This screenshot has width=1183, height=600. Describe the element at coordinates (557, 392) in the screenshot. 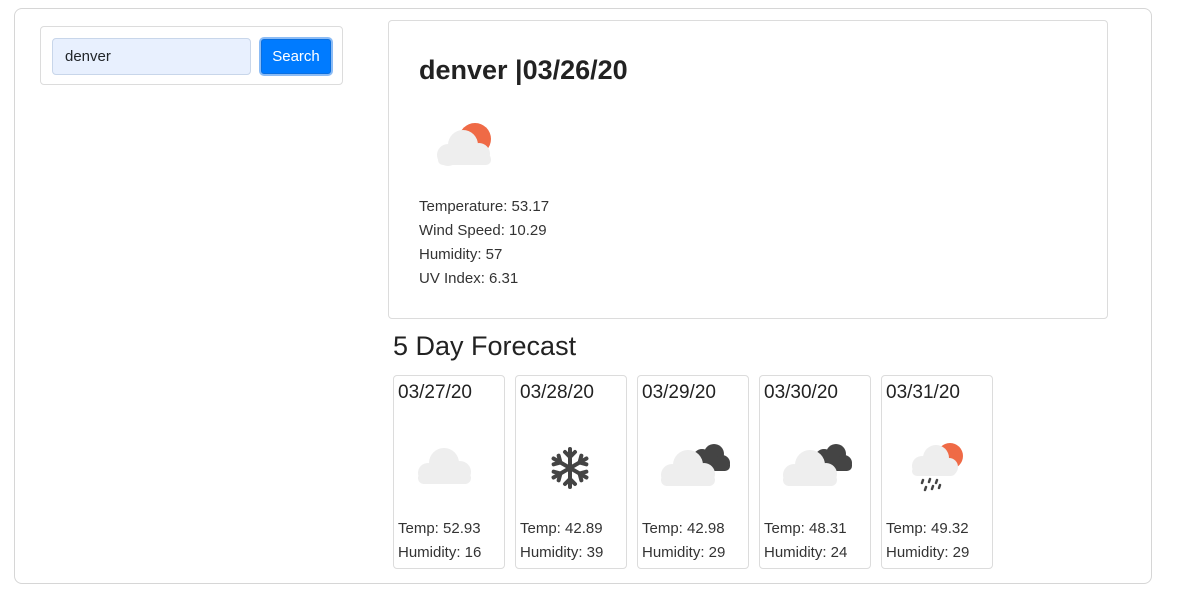

I see `forecast-date: 03/28/20` at that location.